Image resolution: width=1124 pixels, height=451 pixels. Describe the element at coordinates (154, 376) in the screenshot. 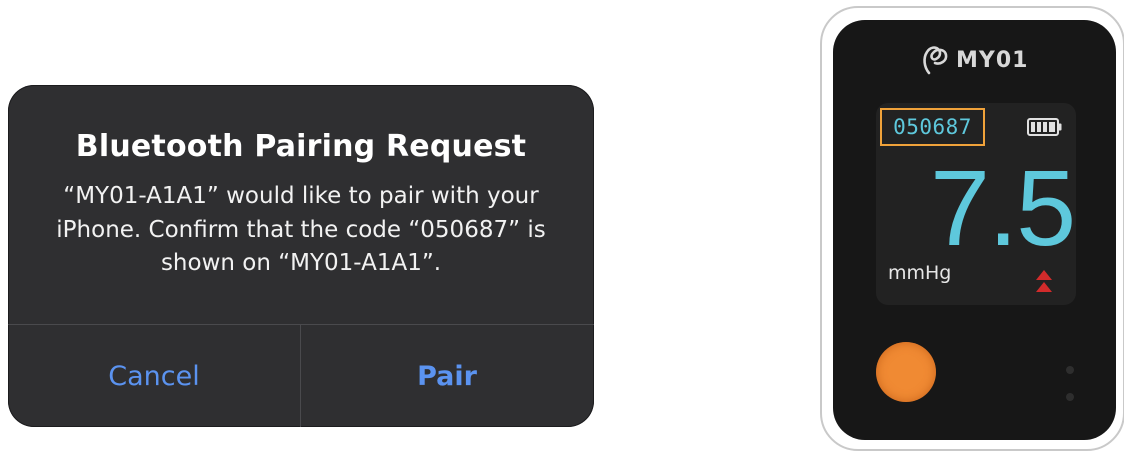

I see `cancel-button: Cancel` at that location.